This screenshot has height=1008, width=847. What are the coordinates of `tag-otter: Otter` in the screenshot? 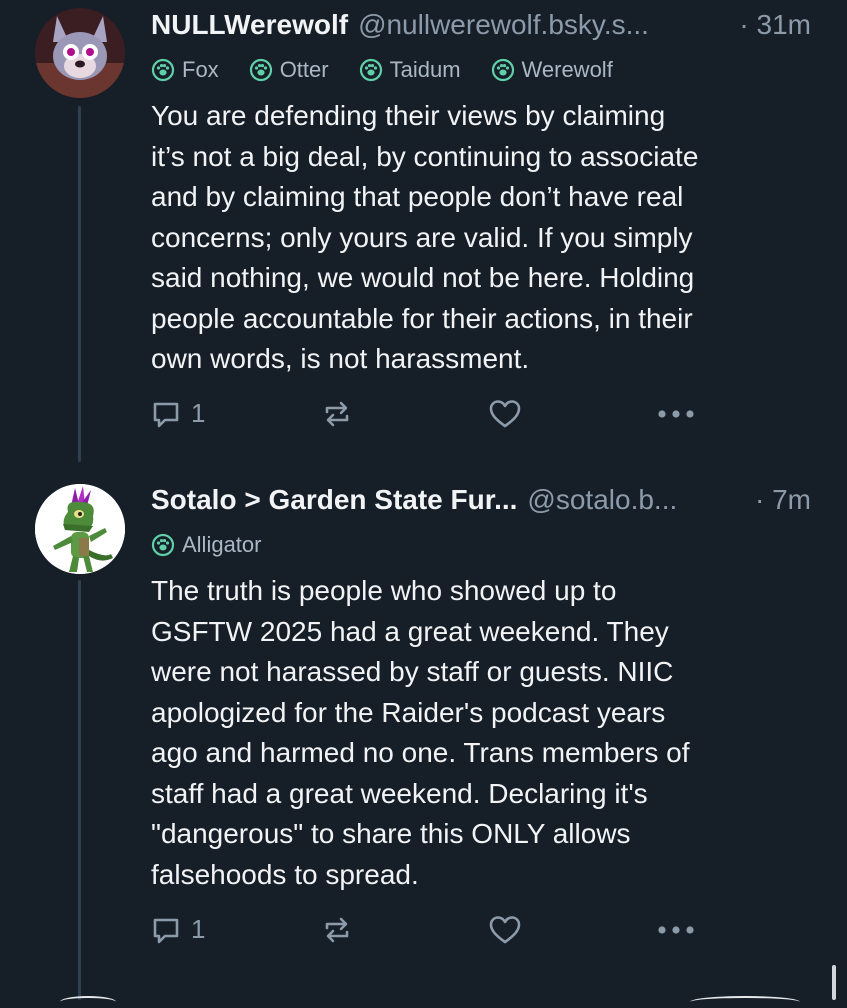 It's located at (289, 70).